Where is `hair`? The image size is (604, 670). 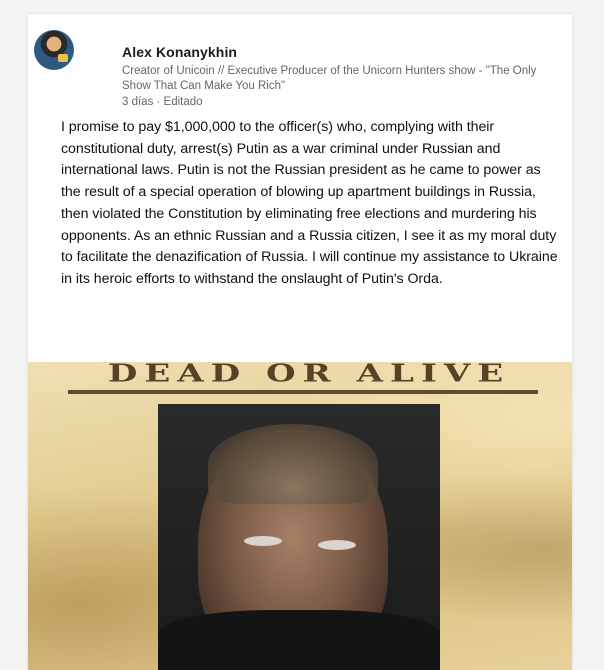 hair is located at coordinates (293, 464).